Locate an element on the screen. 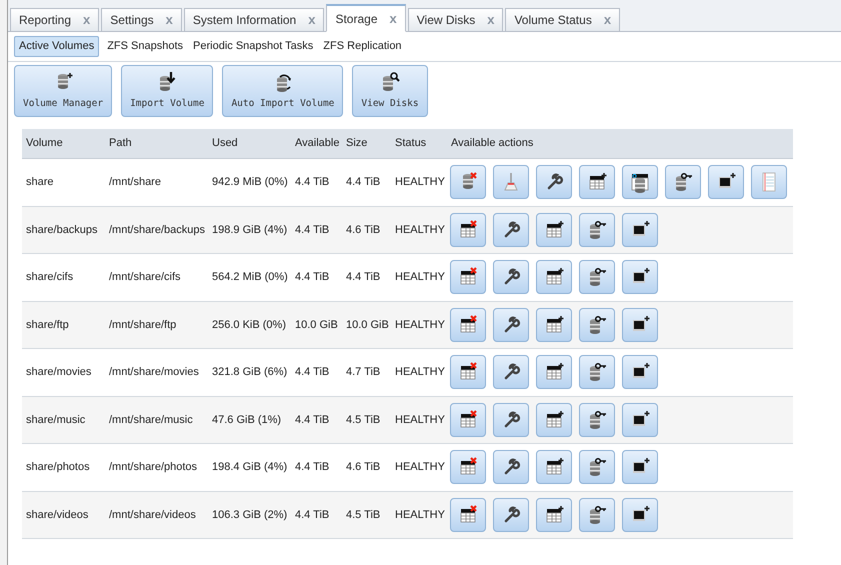 The height and width of the screenshot is (565, 841). toolbar-button: View Disks is located at coordinates (390, 91).